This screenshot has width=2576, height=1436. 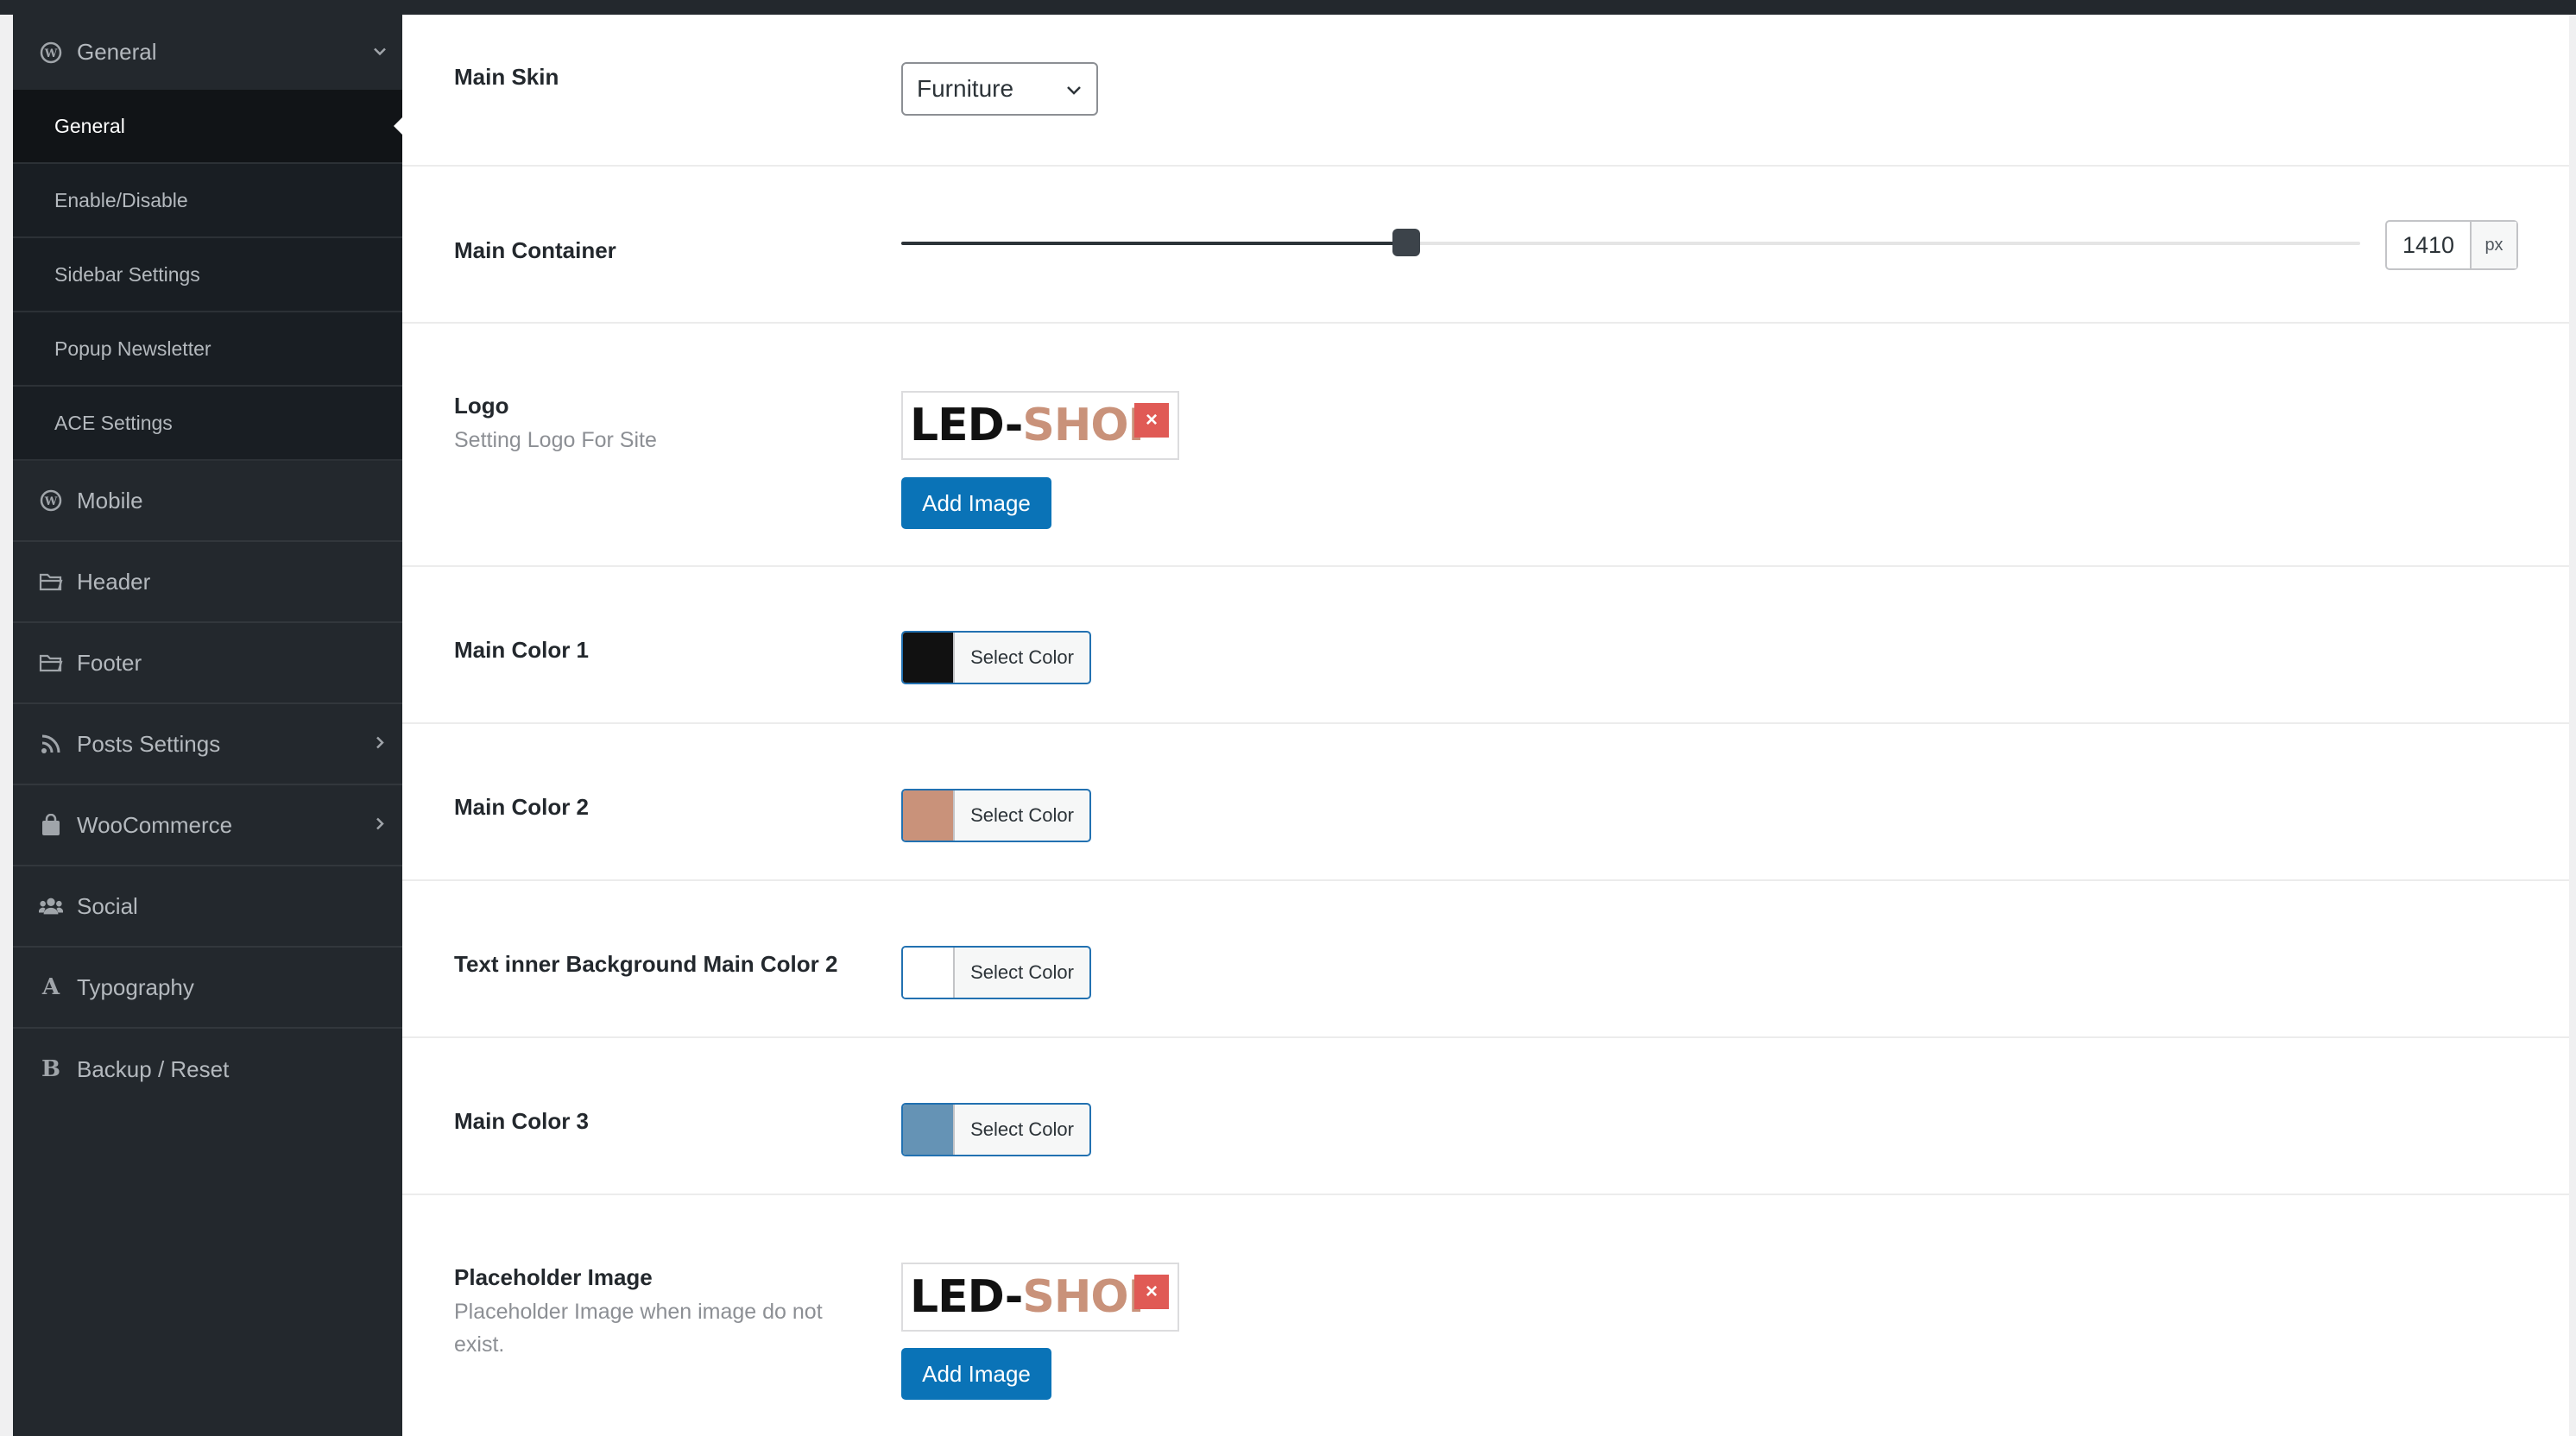 I want to click on users-icon, so click(x=51, y=906).